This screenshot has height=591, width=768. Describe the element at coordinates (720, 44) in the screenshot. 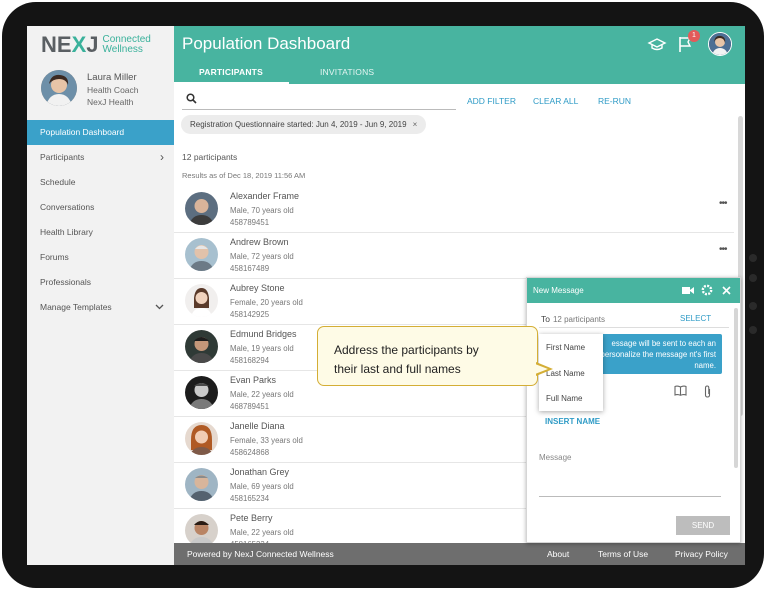

I see `user-avatar` at that location.